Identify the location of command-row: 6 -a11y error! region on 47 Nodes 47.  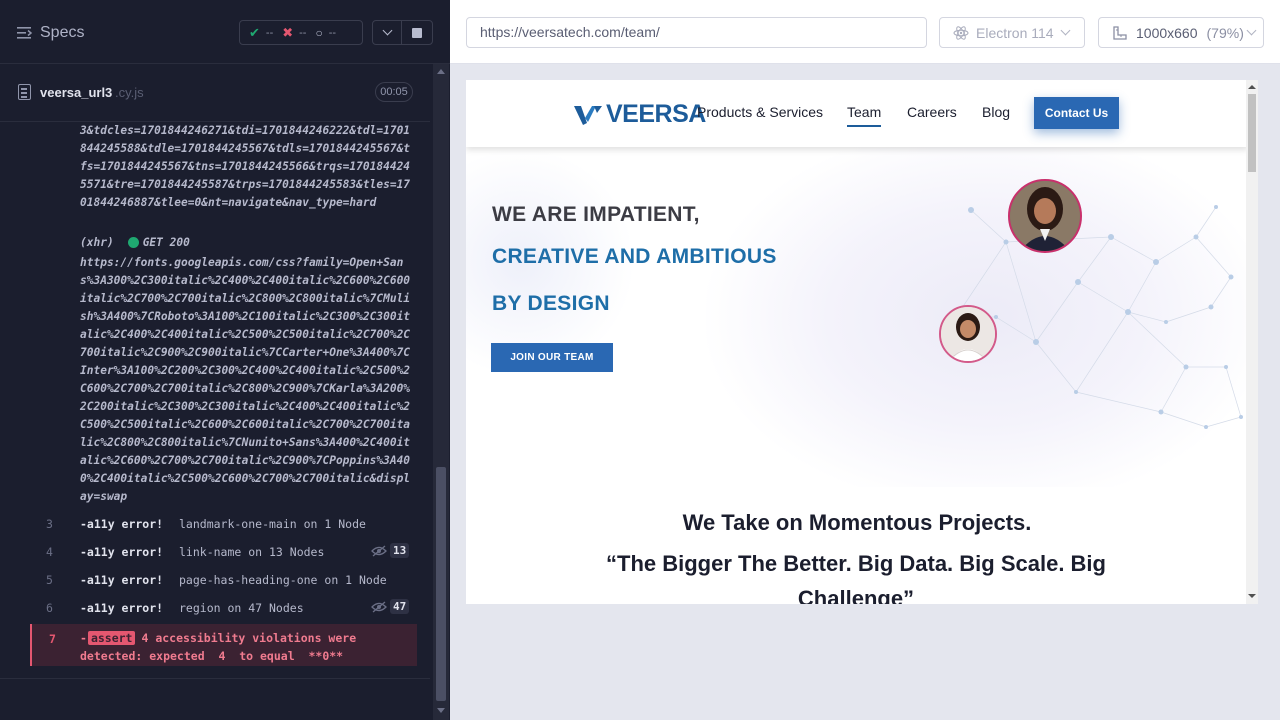
(215, 608).